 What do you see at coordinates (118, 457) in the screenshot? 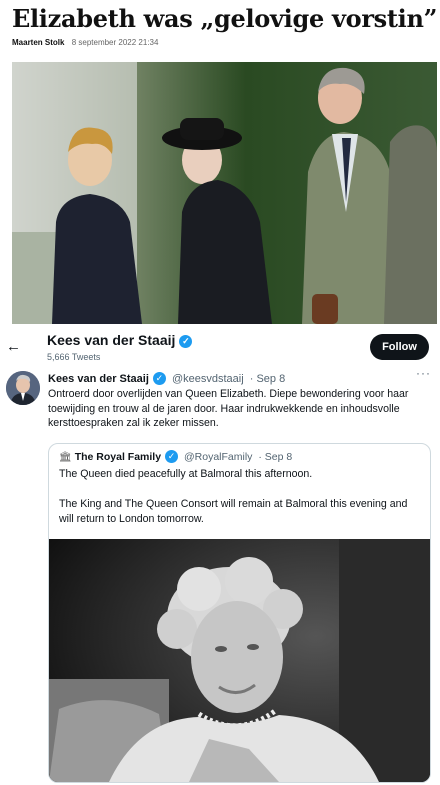
I see `quote-author-name: The Royal Family` at bounding box center [118, 457].